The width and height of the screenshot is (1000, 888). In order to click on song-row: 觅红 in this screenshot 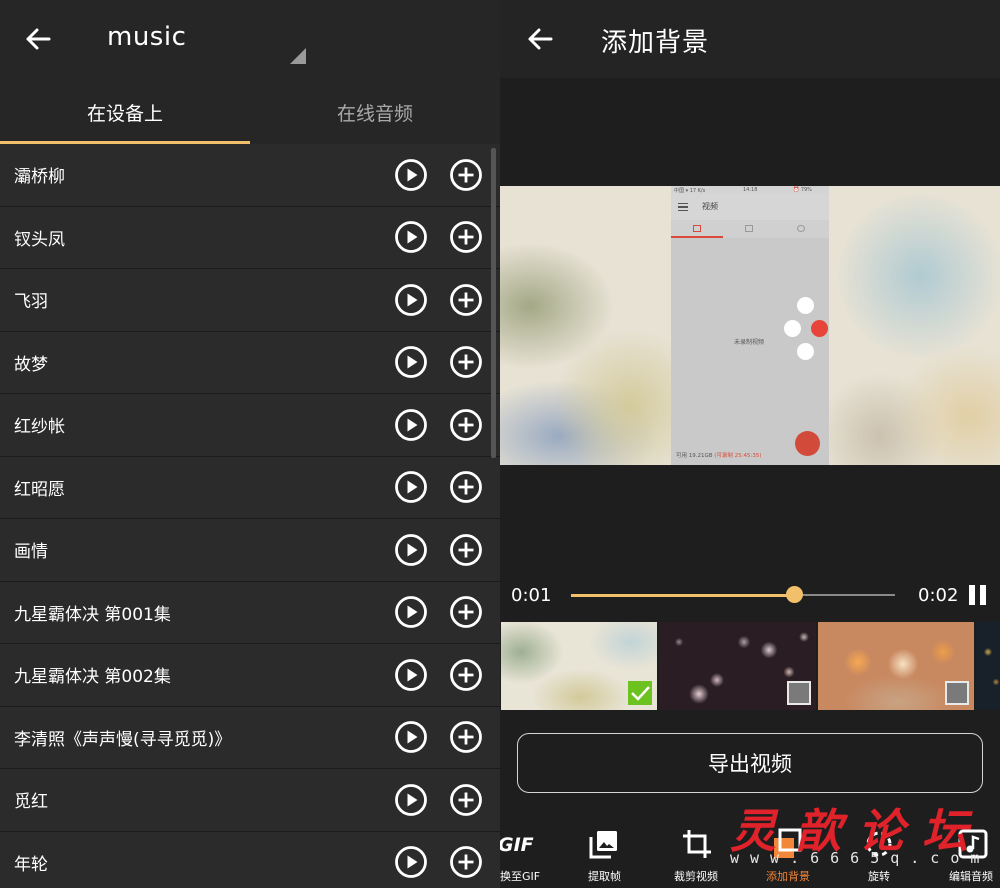, I will do `click(250, 800)`.